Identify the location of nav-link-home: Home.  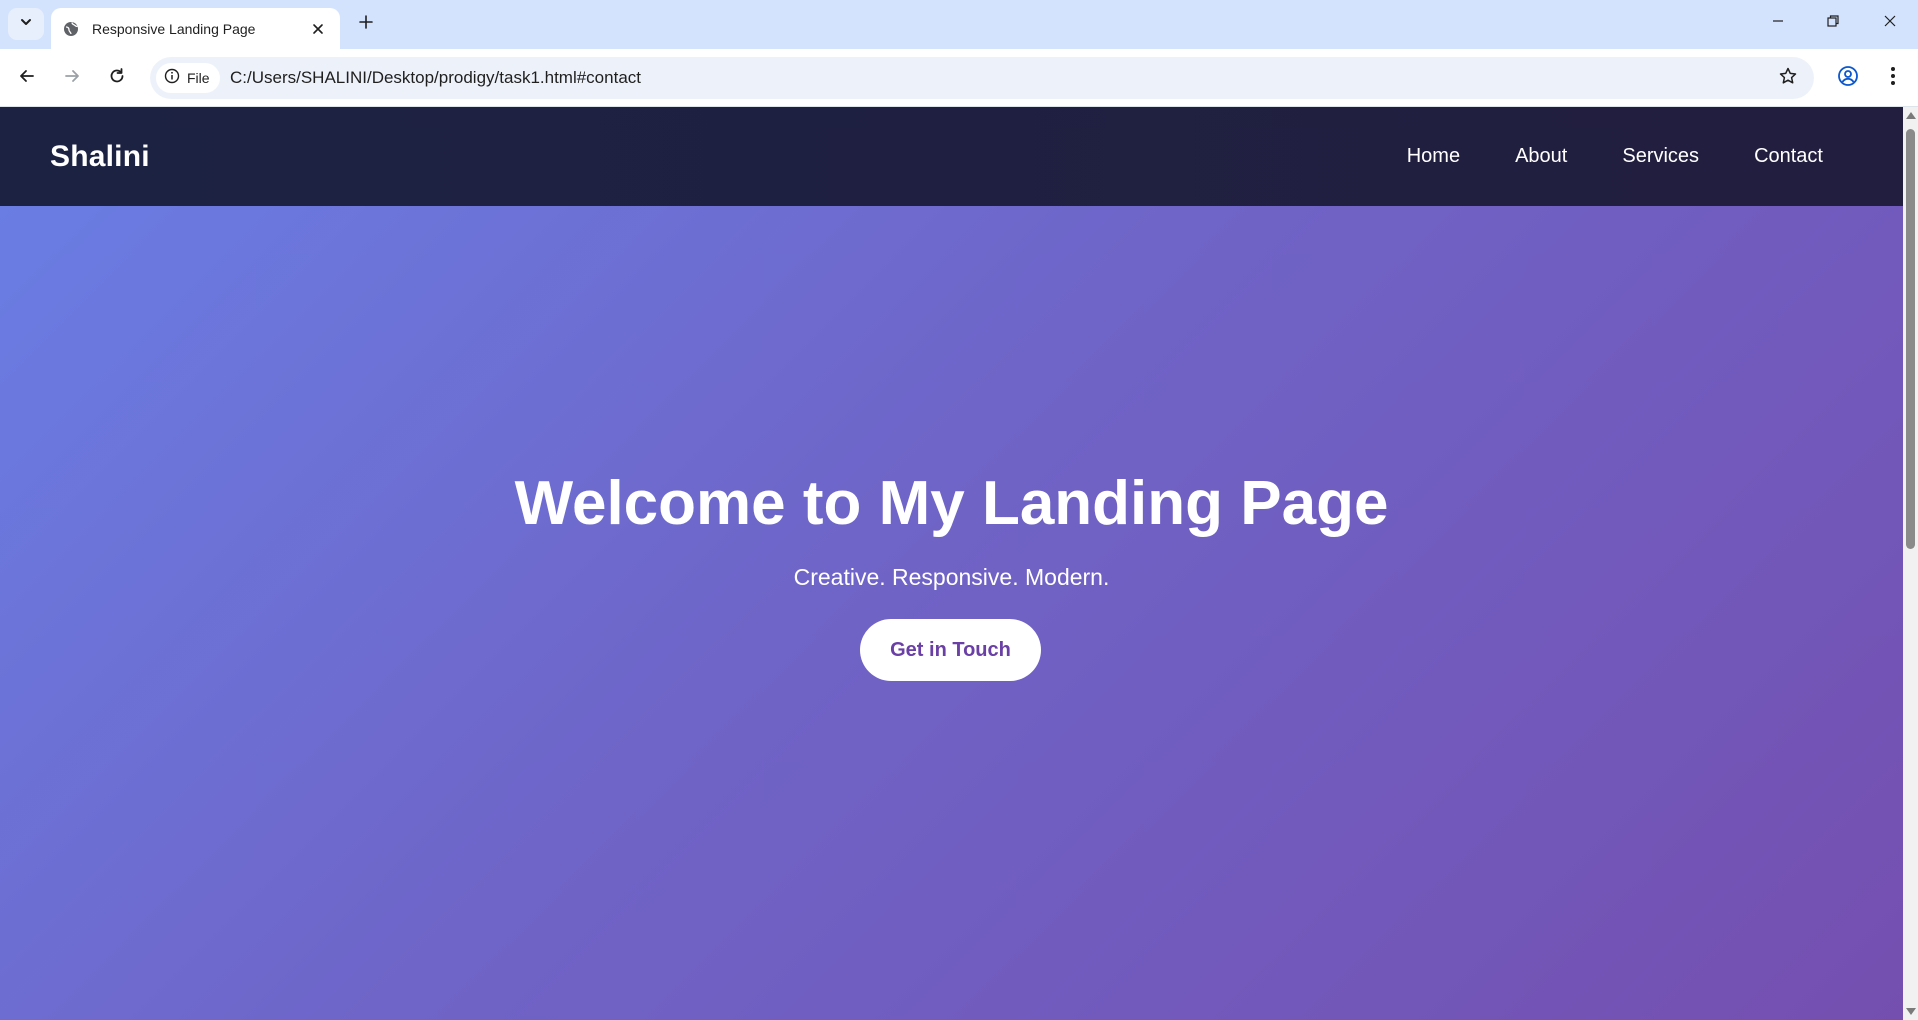
(1433, 156).